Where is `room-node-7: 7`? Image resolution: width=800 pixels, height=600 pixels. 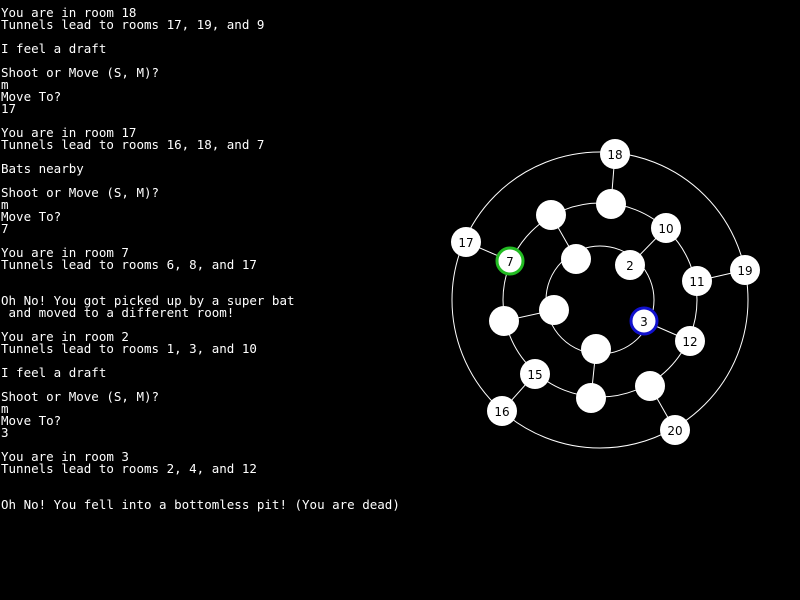
room-node-7: 7 is located at coordinates (510, 261).